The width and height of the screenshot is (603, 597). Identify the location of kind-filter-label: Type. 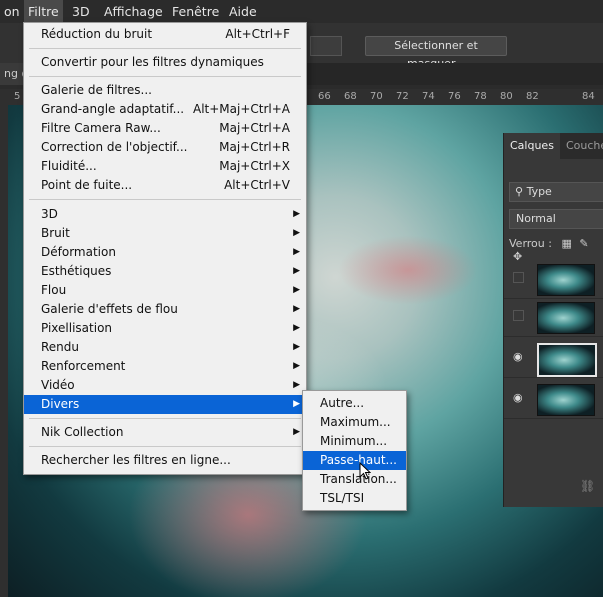
(539, 191).